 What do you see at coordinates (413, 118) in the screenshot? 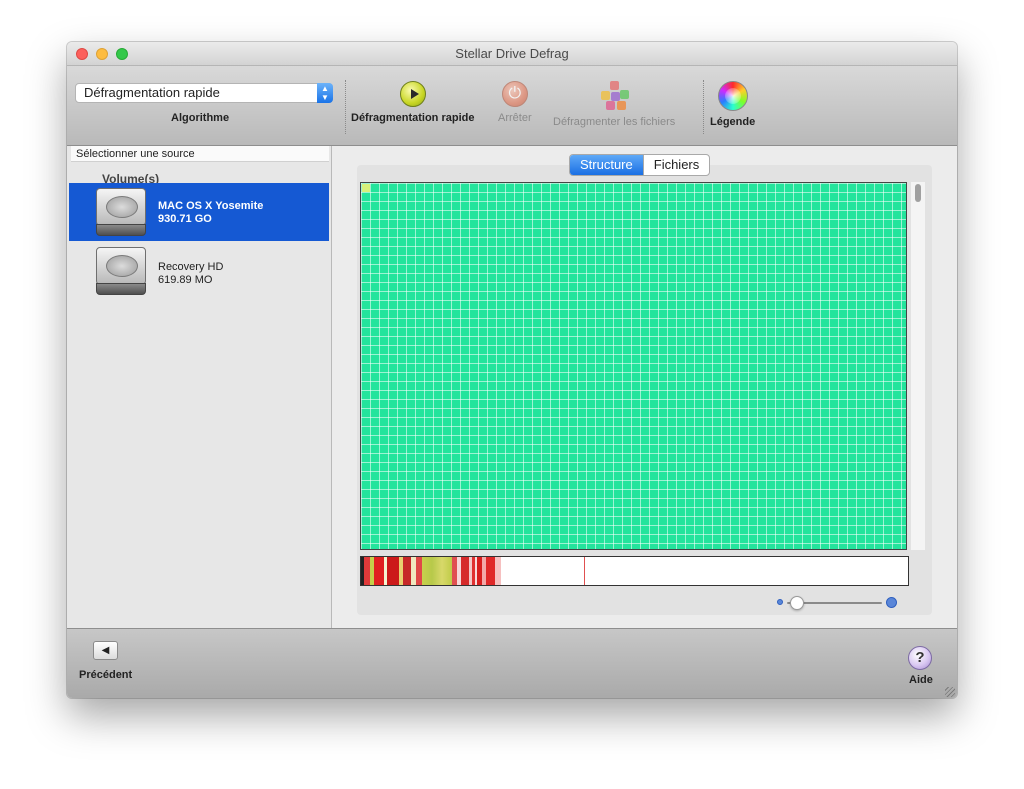
I see `quick-defrag-label: Défragmentation rapide` at bounding box center [413, 118].